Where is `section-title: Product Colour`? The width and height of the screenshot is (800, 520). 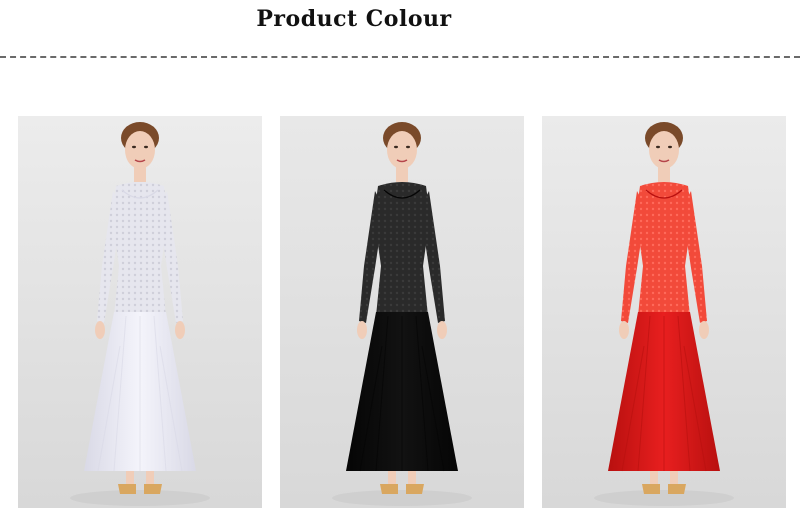 section-title: Product Colour is located at coordinates (354, 19).